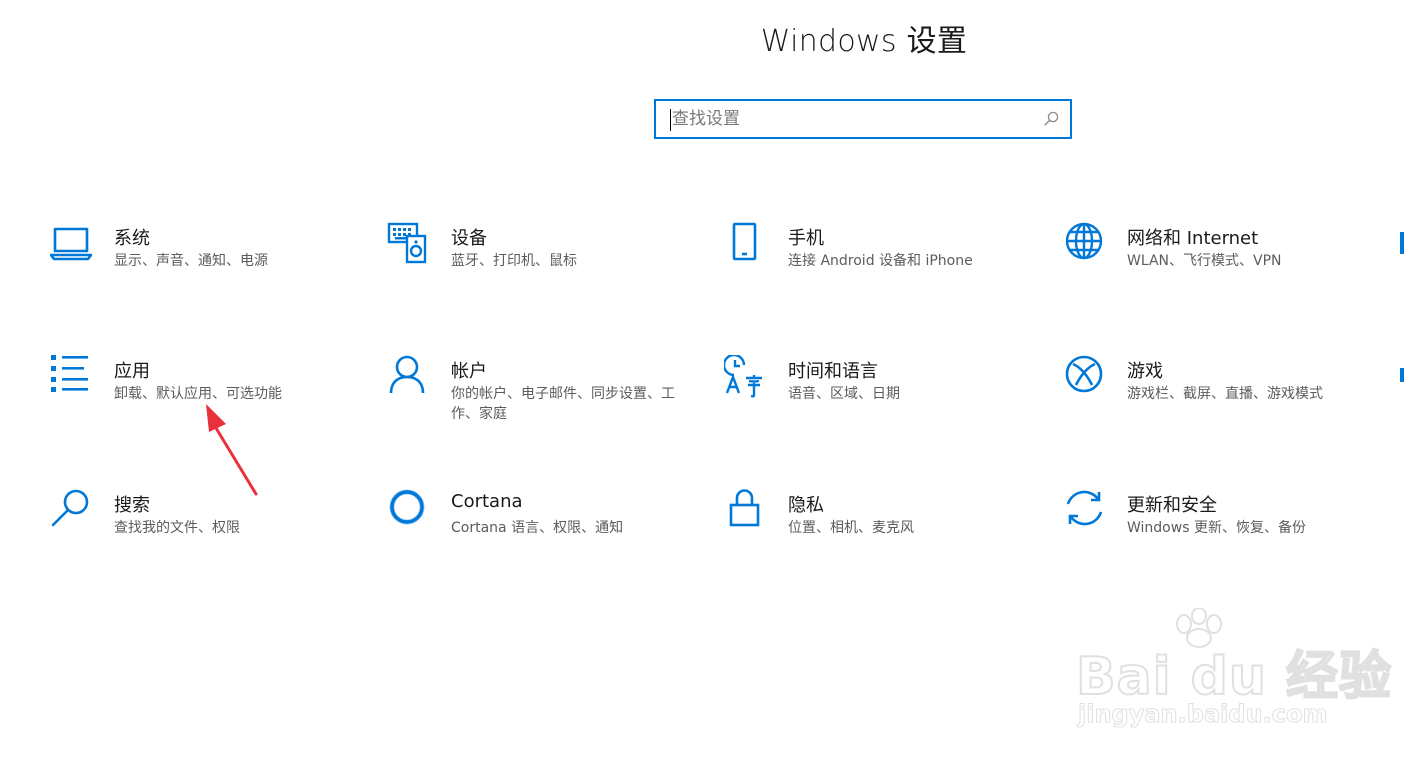 Image resolution: width=1404 pixels, height=760 pixels. What do you see at coordinates (670, 120) in the screenshot?
I see `text-caret` at bounding box center [670, 120].